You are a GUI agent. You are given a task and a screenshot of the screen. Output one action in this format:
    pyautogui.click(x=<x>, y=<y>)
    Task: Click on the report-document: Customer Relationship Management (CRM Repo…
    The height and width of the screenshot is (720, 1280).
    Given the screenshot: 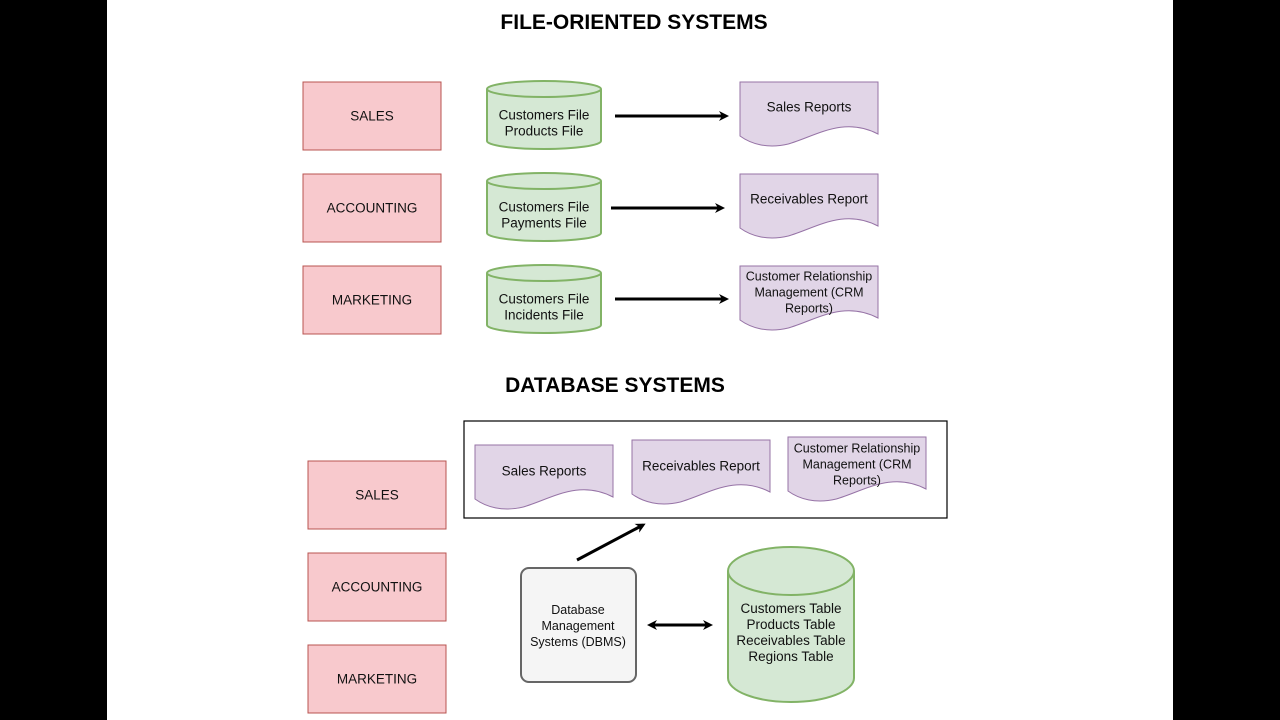 What is the action you would take?
    pyautogui.click(x=809, y=298)
    